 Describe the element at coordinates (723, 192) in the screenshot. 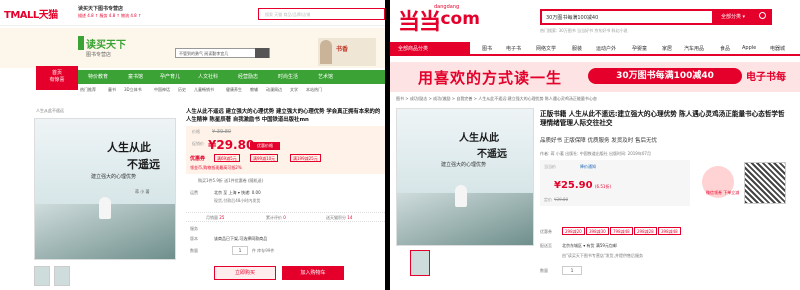

I see `promo-code-text: 微信领券 下单立减` at that location.